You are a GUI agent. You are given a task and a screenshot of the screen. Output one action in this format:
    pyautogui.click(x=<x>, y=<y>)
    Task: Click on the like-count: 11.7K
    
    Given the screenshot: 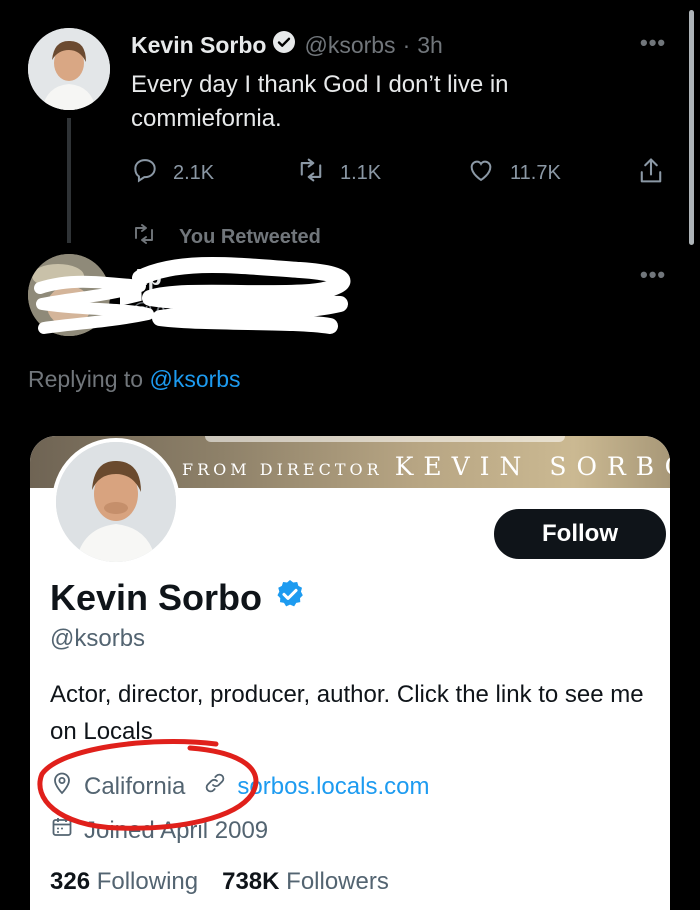 What is the action you would take?
    pyautogui.click(x=535, y=172)
    